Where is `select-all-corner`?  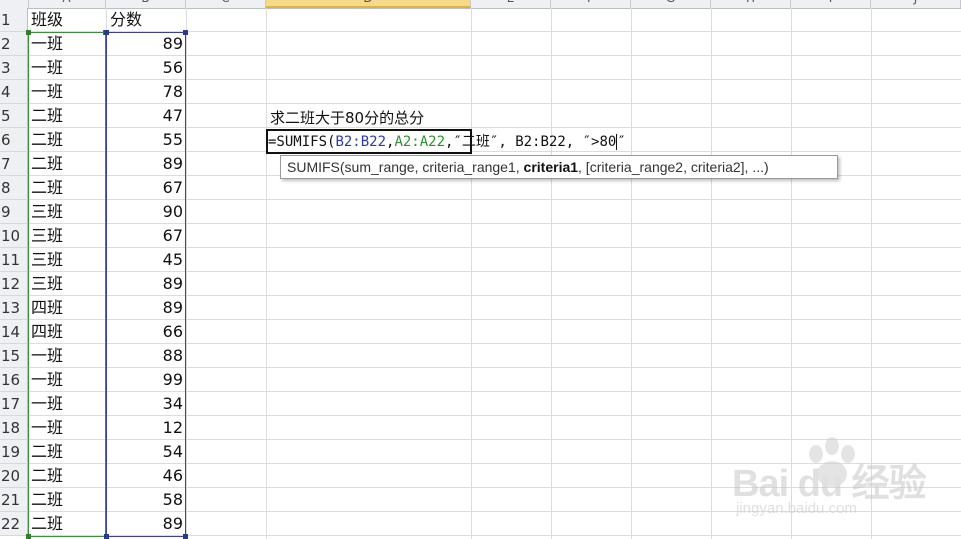 select-all-corner is located at coordinates (14, 4).